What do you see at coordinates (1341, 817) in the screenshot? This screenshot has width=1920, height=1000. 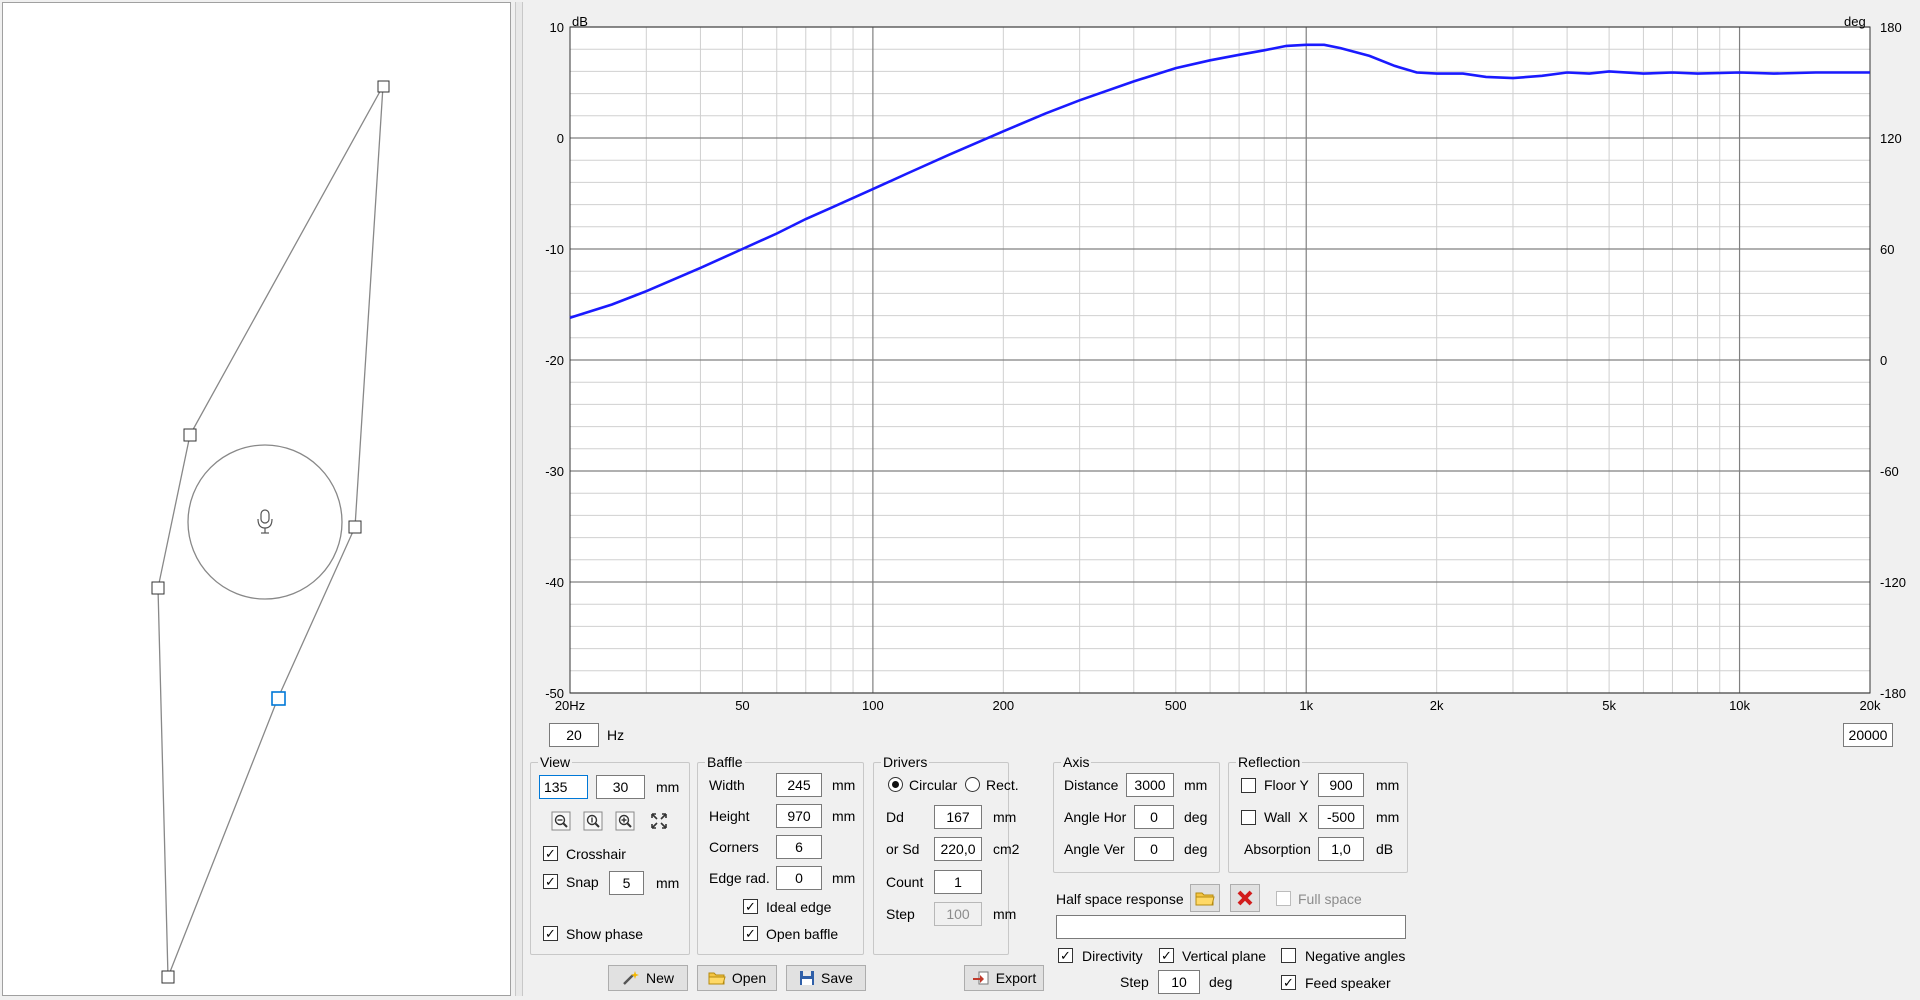 I see `wall-input` at bounding box center [1341, 817].